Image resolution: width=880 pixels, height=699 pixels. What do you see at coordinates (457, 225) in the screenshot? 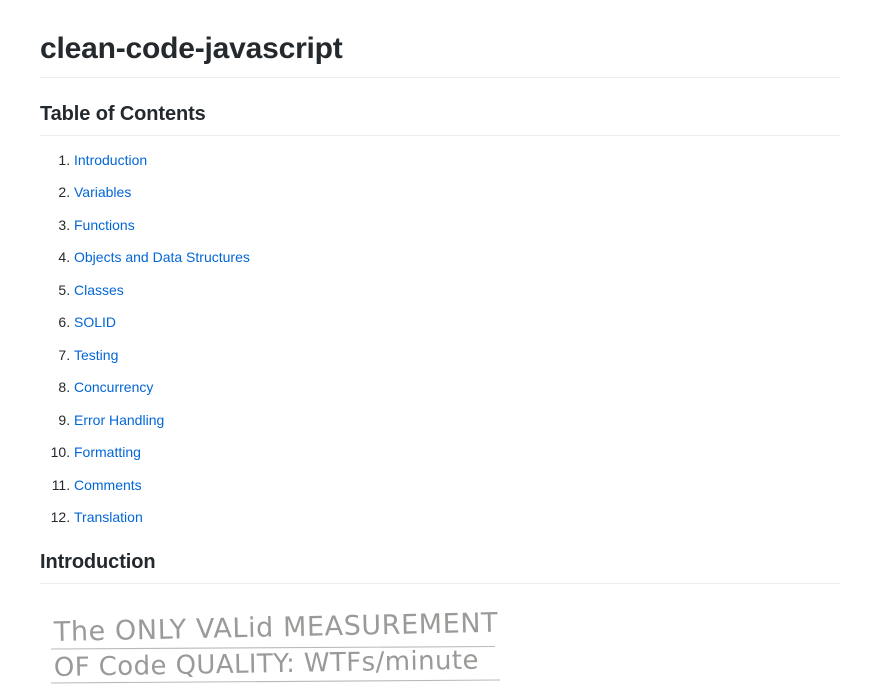
I see `list-item: Functions` at bounding box center [457, 225].